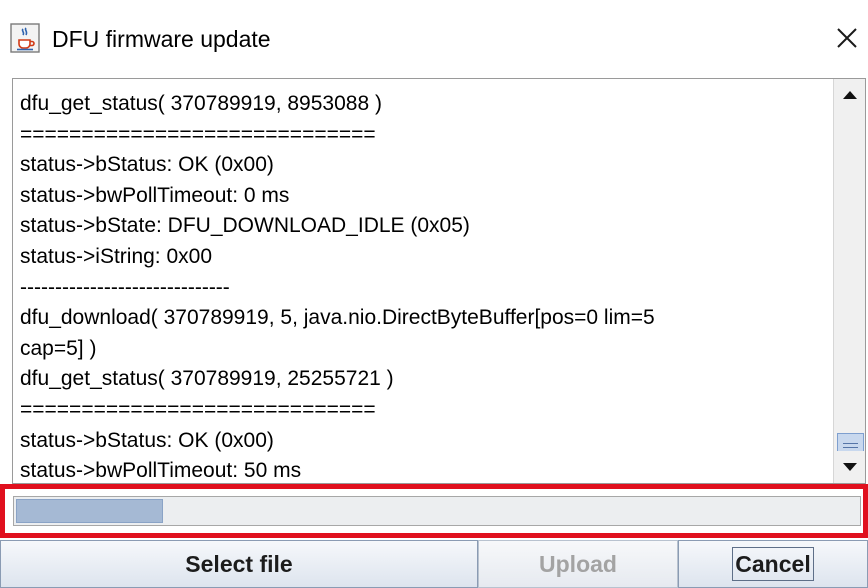 The height and width of the screenshot is (588, 868). What do you see at coordinates (245, 226) in the screenshot?
I see `log-line: status->bState: DFU_DOWNLOAD_IDLE (0x05)` at bounding box center [245, 226].